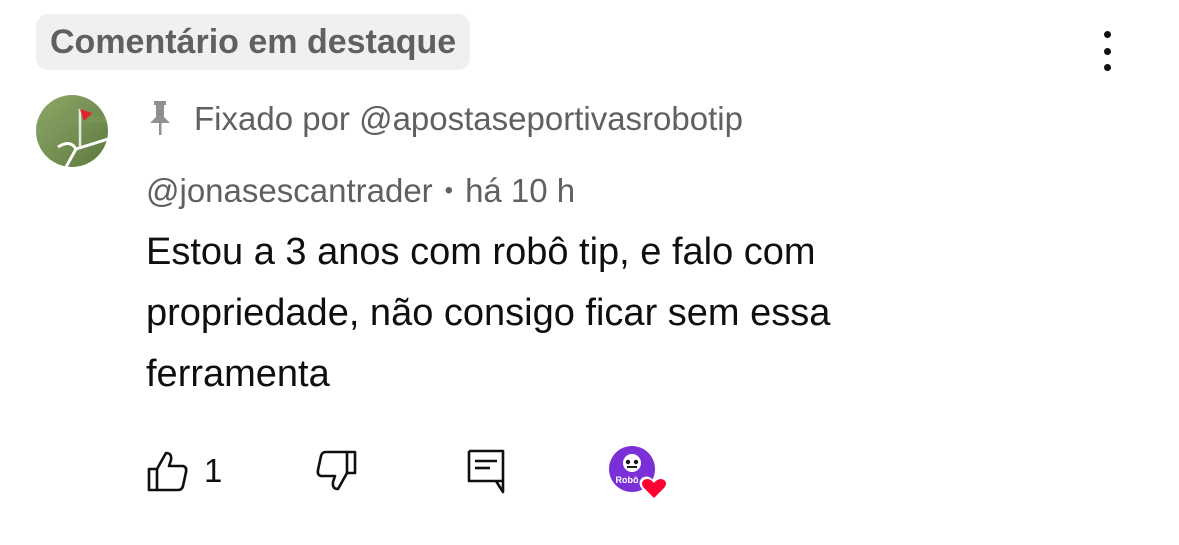 Image resolution: width=1179 pixels, height=545 pixels. What do you see at coordinates (654, 488) in the screenshot?
I see `heart-icon` at bounding box center [654, 488].